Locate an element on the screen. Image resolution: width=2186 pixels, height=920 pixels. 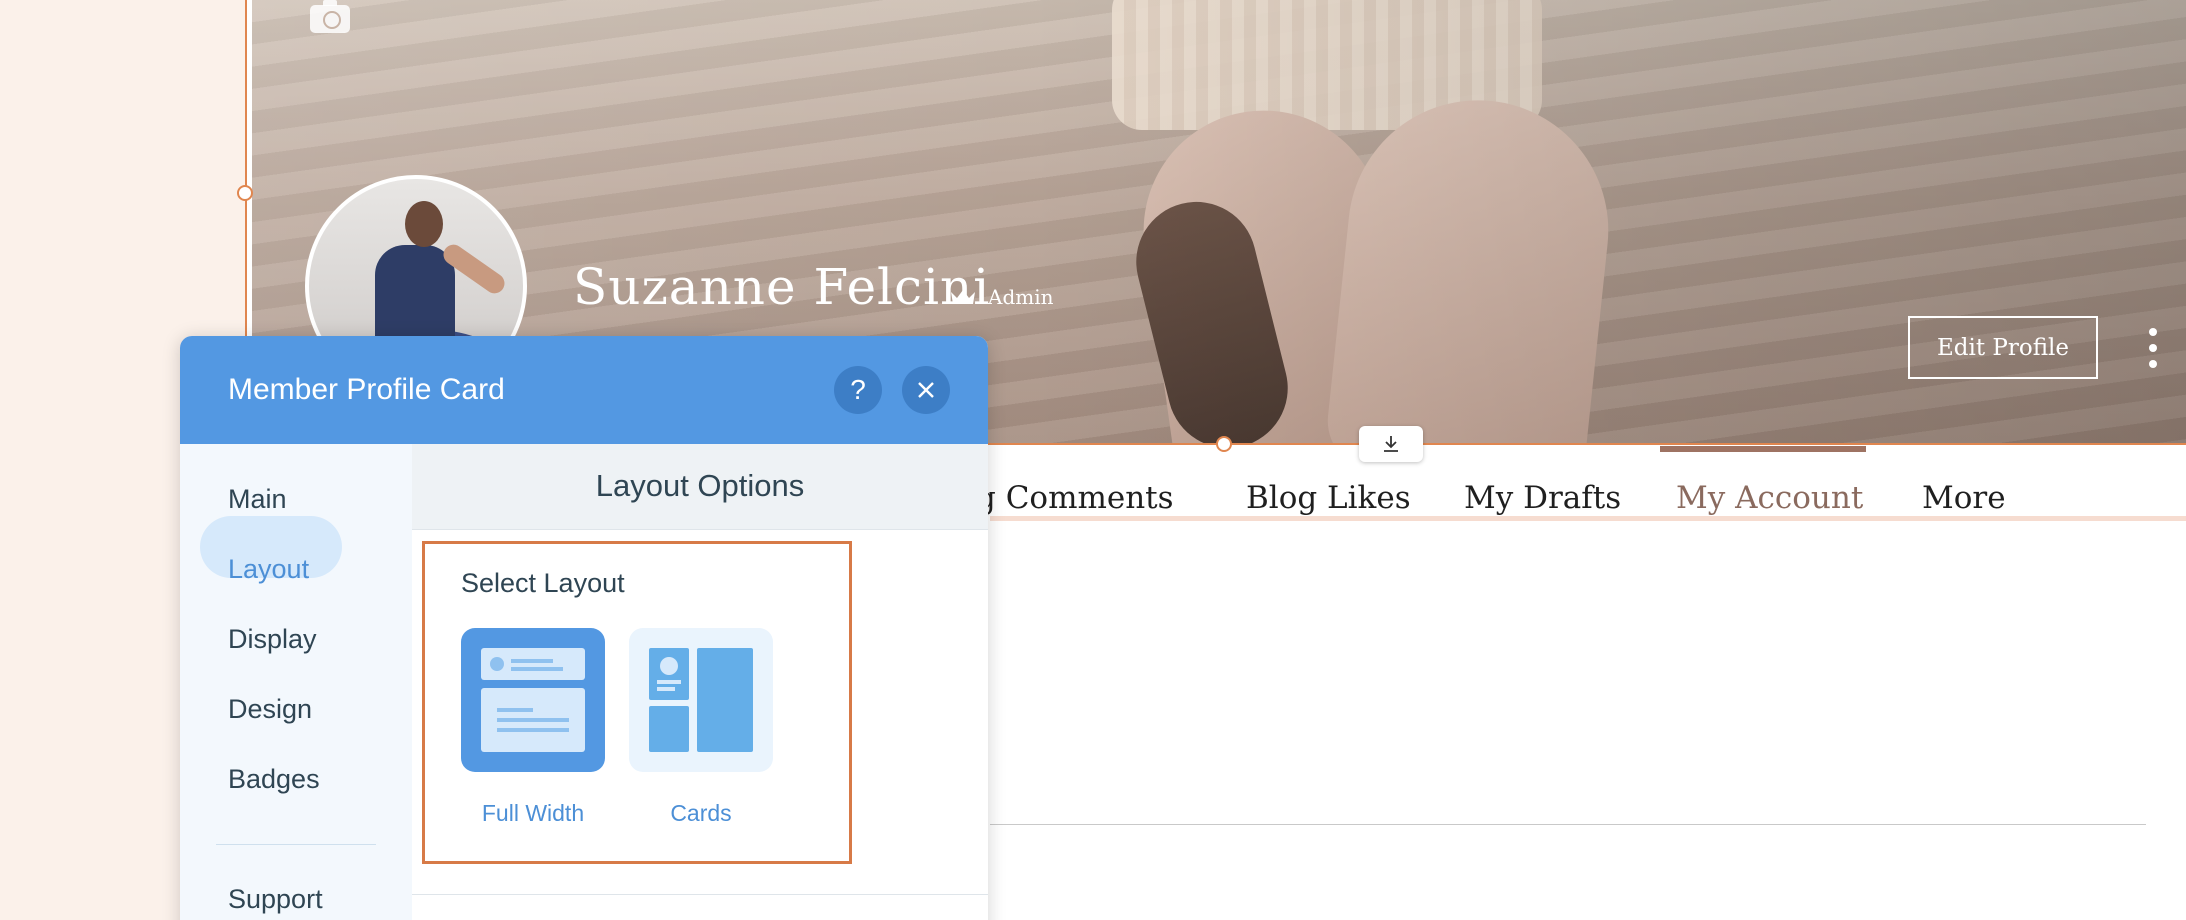
layout-cards-label: Cards is located at coordinates (701, 813).